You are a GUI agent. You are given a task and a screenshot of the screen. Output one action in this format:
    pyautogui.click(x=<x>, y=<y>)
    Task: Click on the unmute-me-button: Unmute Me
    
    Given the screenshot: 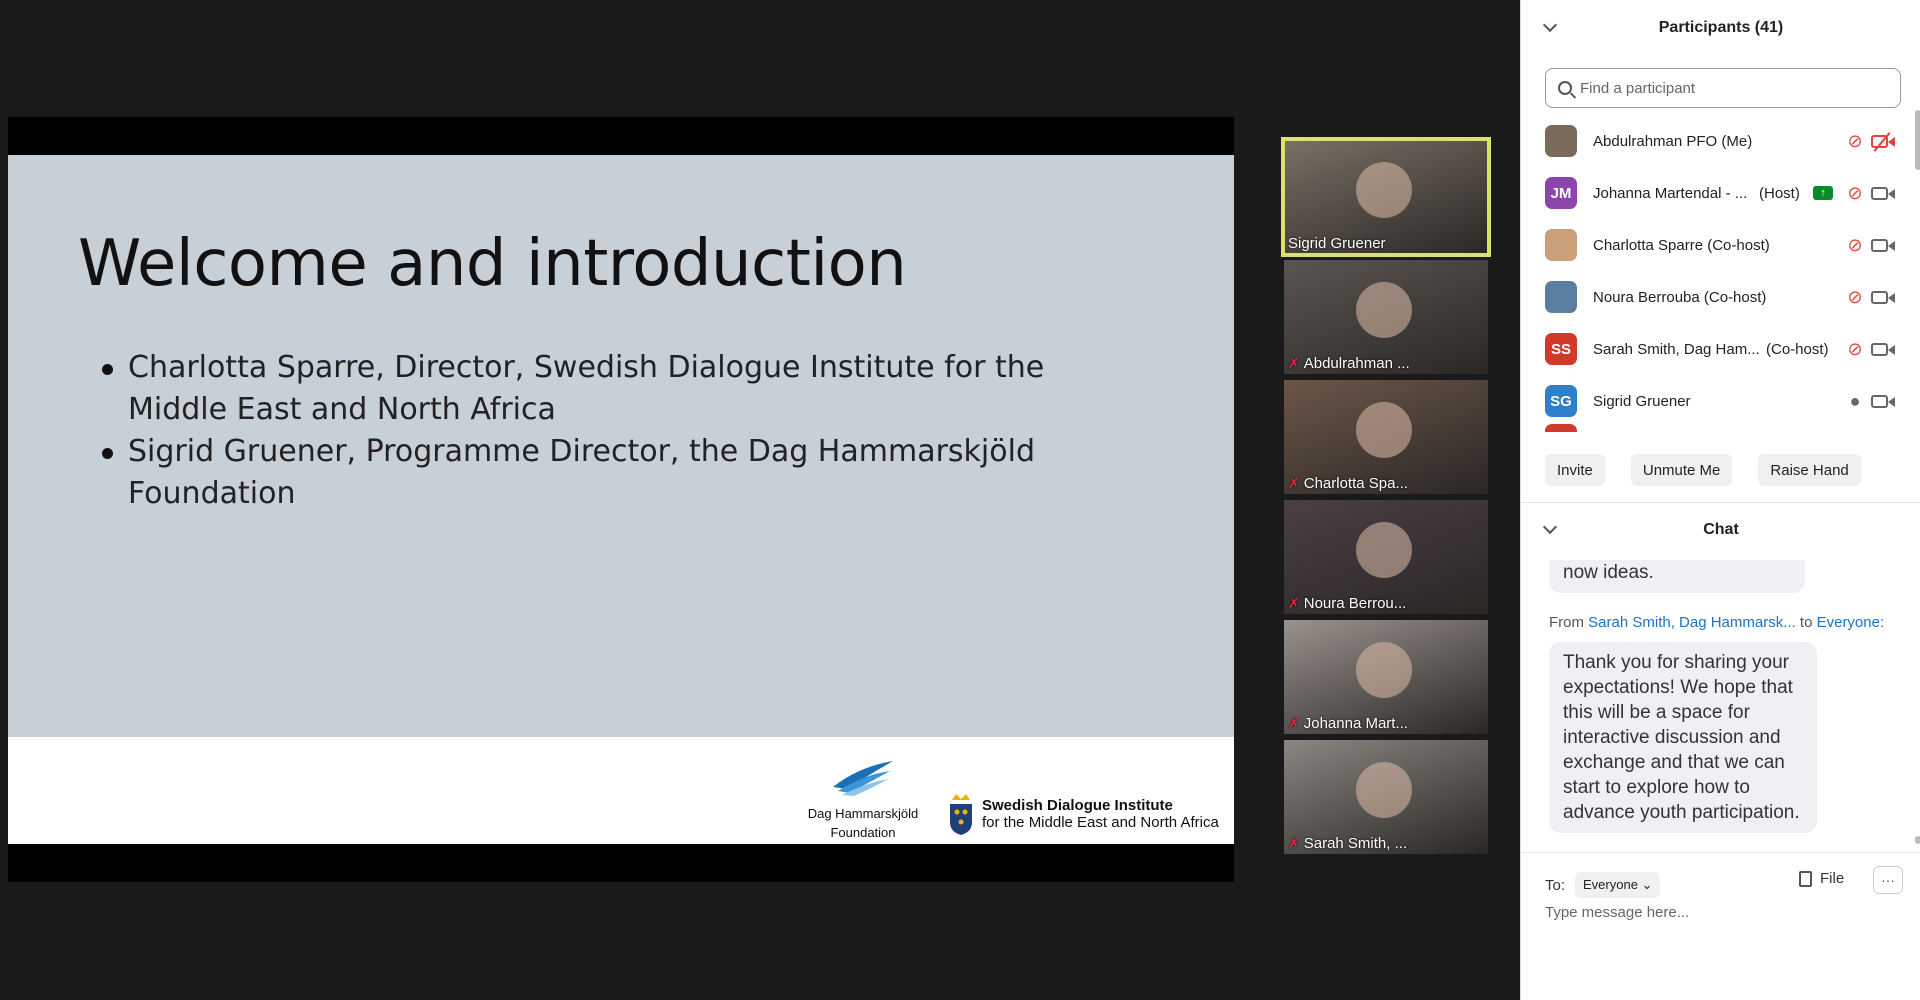 What is the action you would take?
    pyautogui.click(x=1681, y=470)
    